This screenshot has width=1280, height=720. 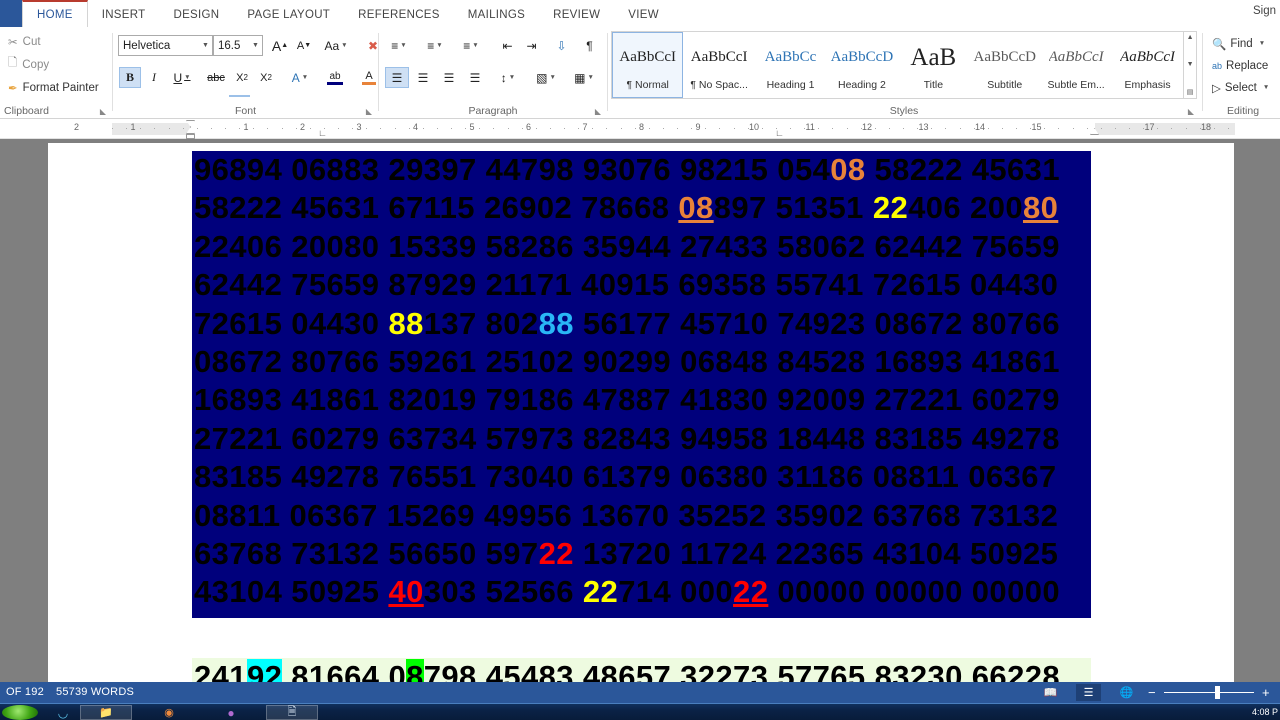 What do you see at coordinates (51, 87) in the screenshot?
I see `format-painter-button: ✒ Format Painter` at bounding box center [51, 87].